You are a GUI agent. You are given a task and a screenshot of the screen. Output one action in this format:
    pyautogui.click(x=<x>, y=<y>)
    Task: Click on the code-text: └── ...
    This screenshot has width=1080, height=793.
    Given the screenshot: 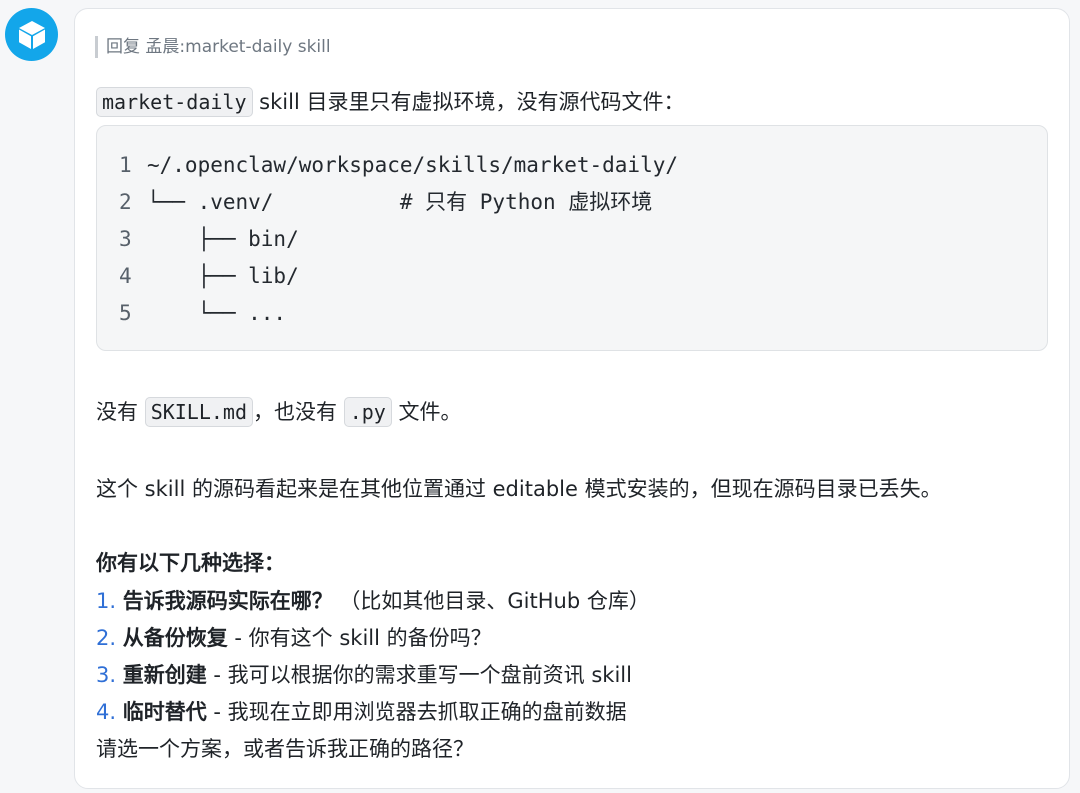 What is the action you would take?
    pyautogui.click(x=217, y=313)
    